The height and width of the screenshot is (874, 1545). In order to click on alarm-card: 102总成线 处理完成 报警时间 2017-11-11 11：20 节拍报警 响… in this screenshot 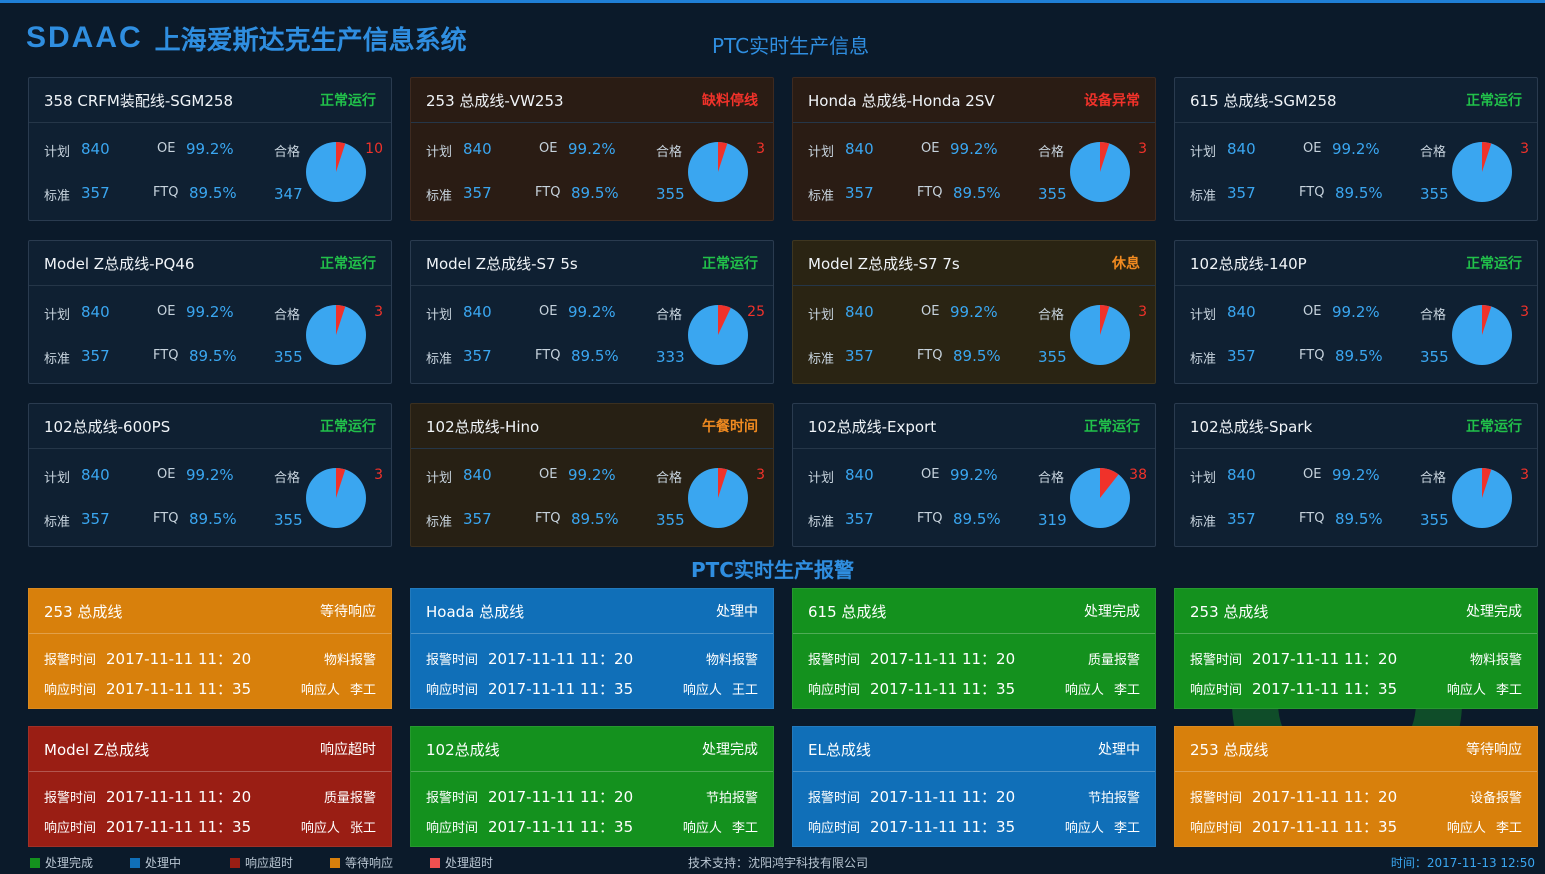, I will do `click(592, 786)`.